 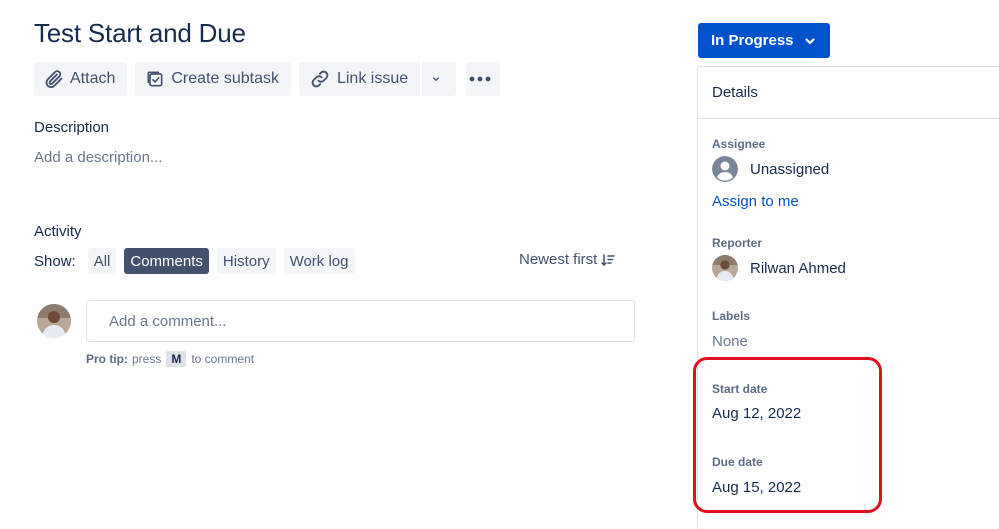 I want to click on due-date-value: Aug 15, 2022, so click(x=756, y=487).